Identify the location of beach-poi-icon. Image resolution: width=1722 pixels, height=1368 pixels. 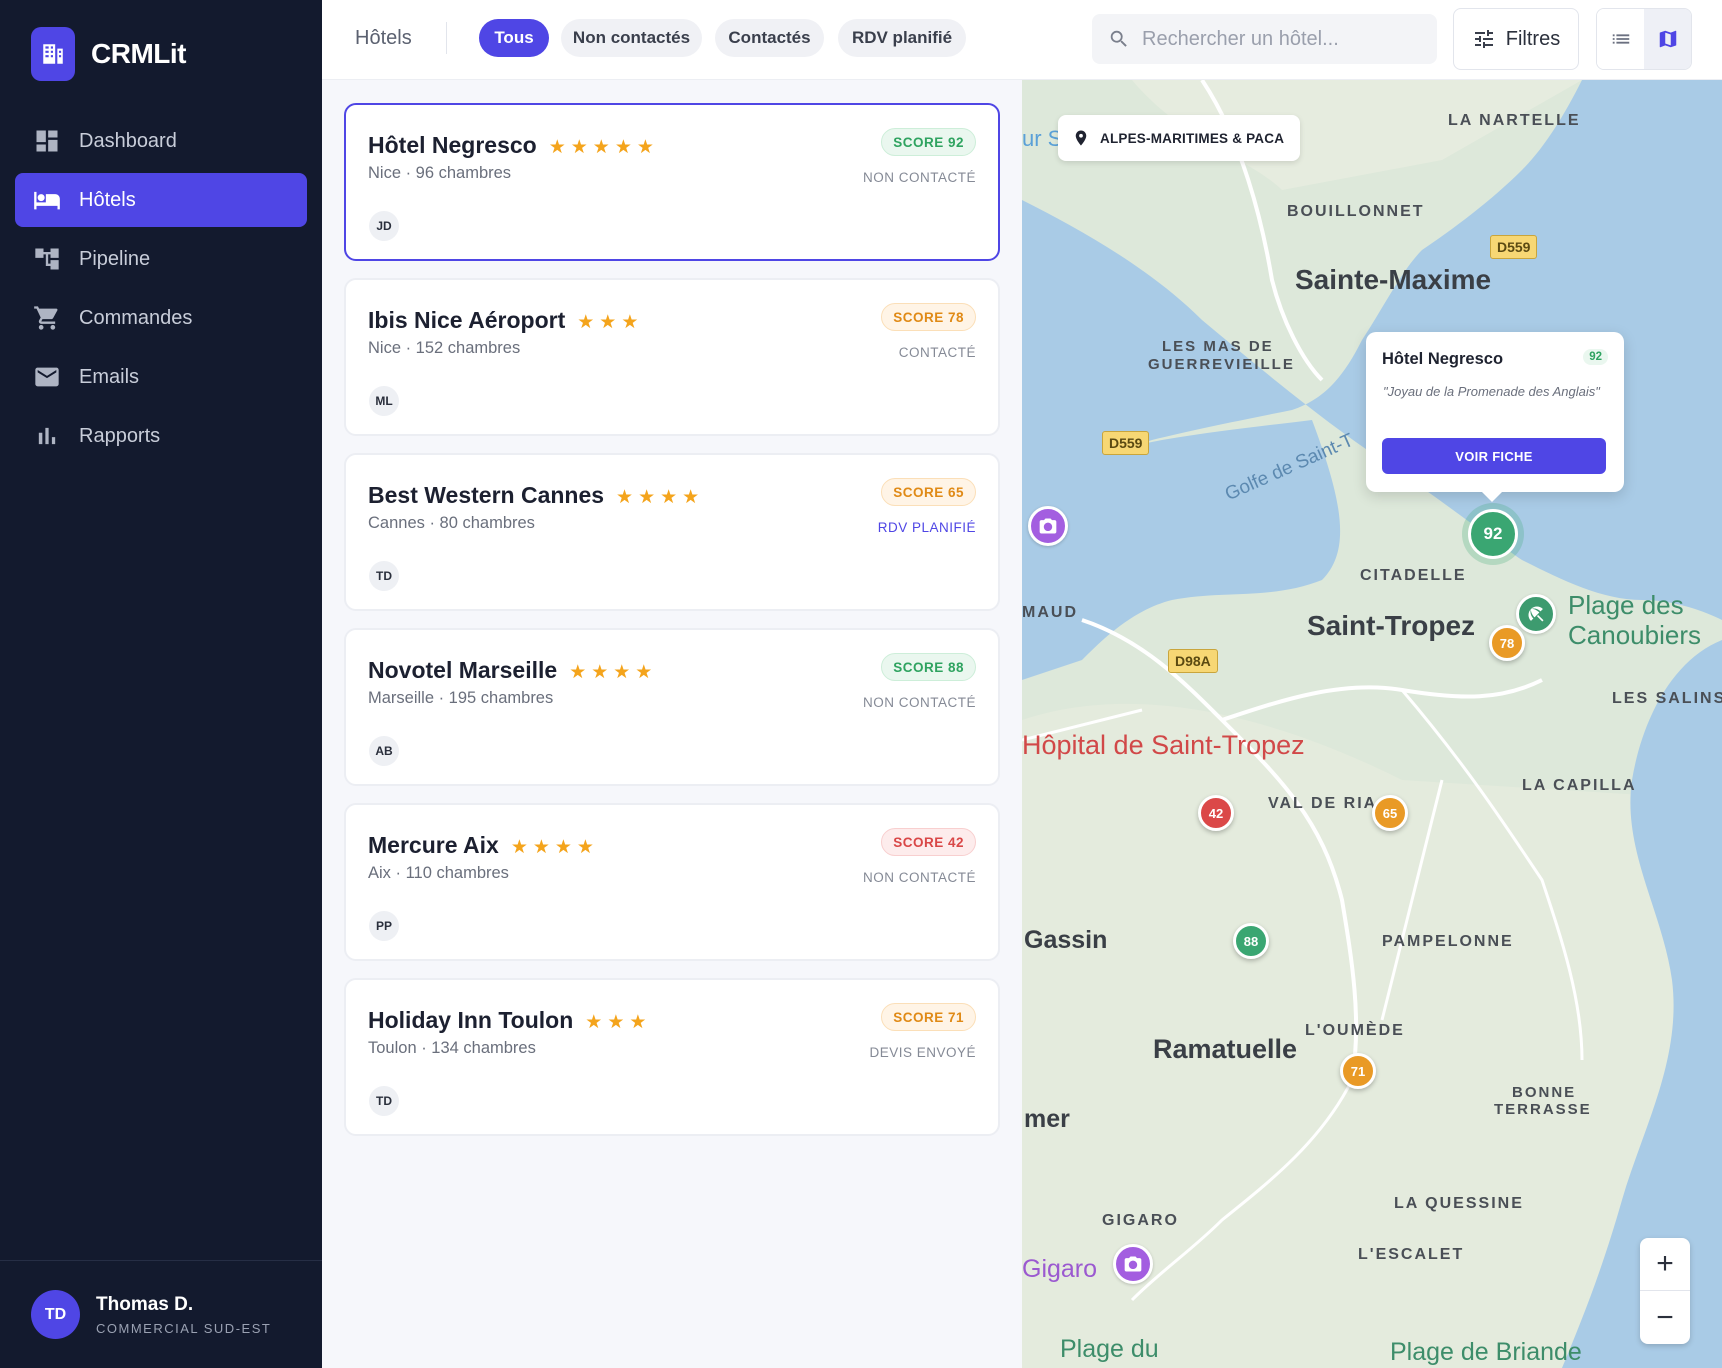
(1536, 614).